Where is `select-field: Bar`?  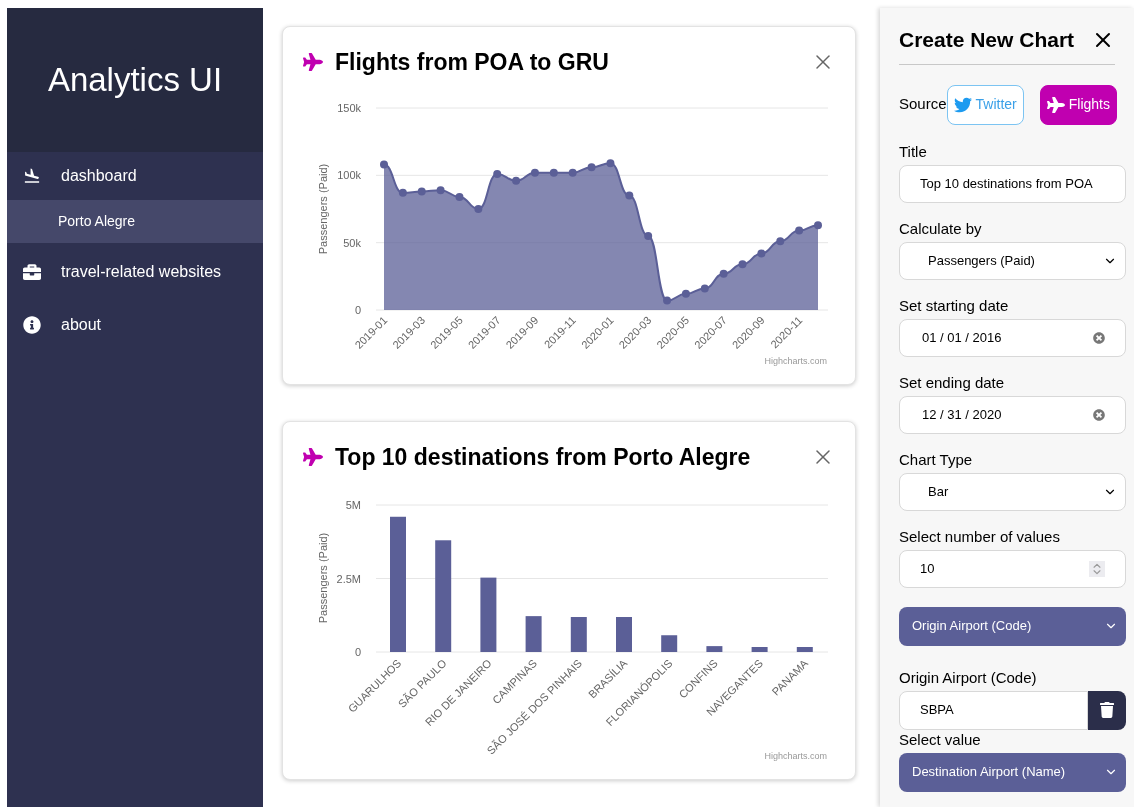
select-field: Bar is located at coordinates (1012, 491).